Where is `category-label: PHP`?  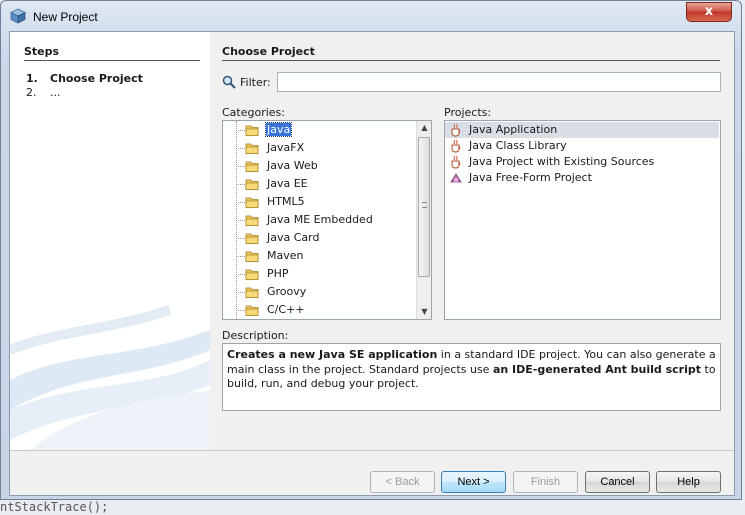 category-label: PHP is located at coordinates (278, 273).